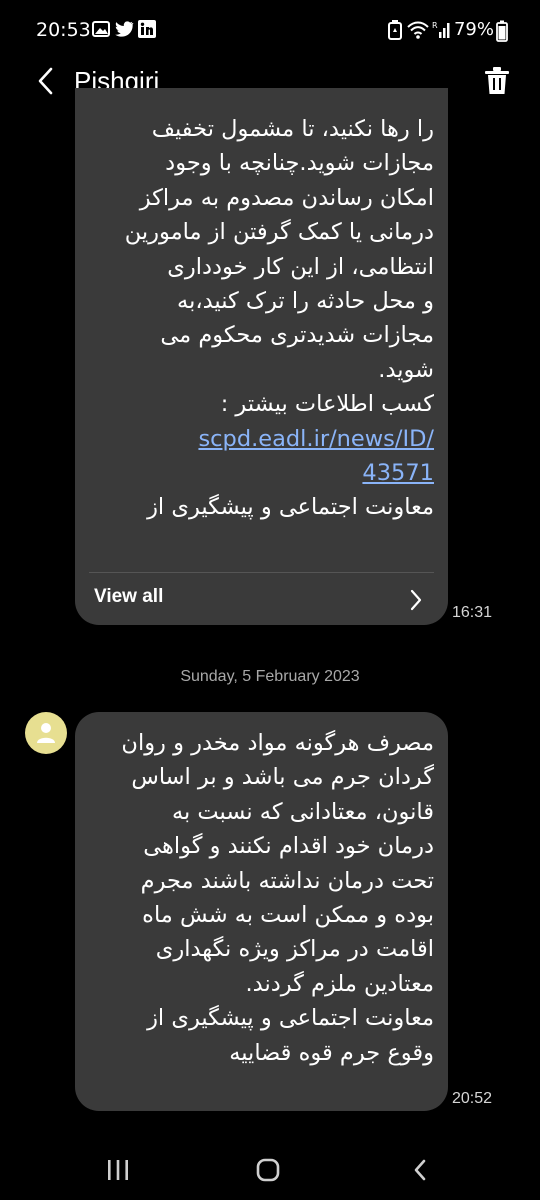  I want to click on divider, so click(261, 572).